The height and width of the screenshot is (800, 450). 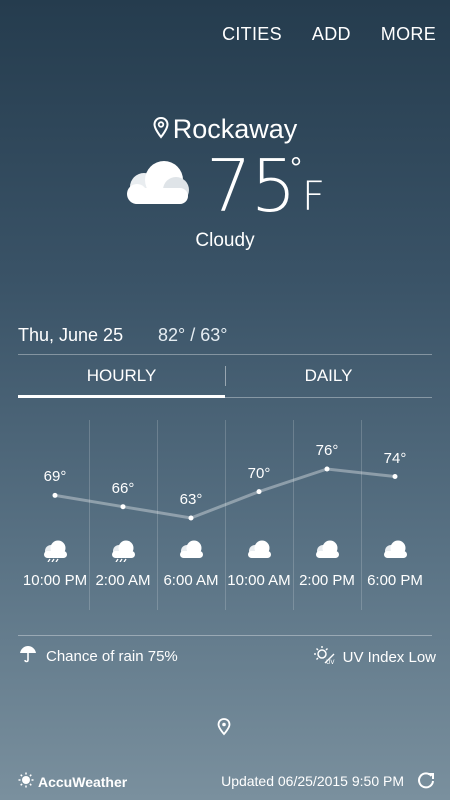 I want to click on accuweather-sun-icon, so click(x=26, y=781).